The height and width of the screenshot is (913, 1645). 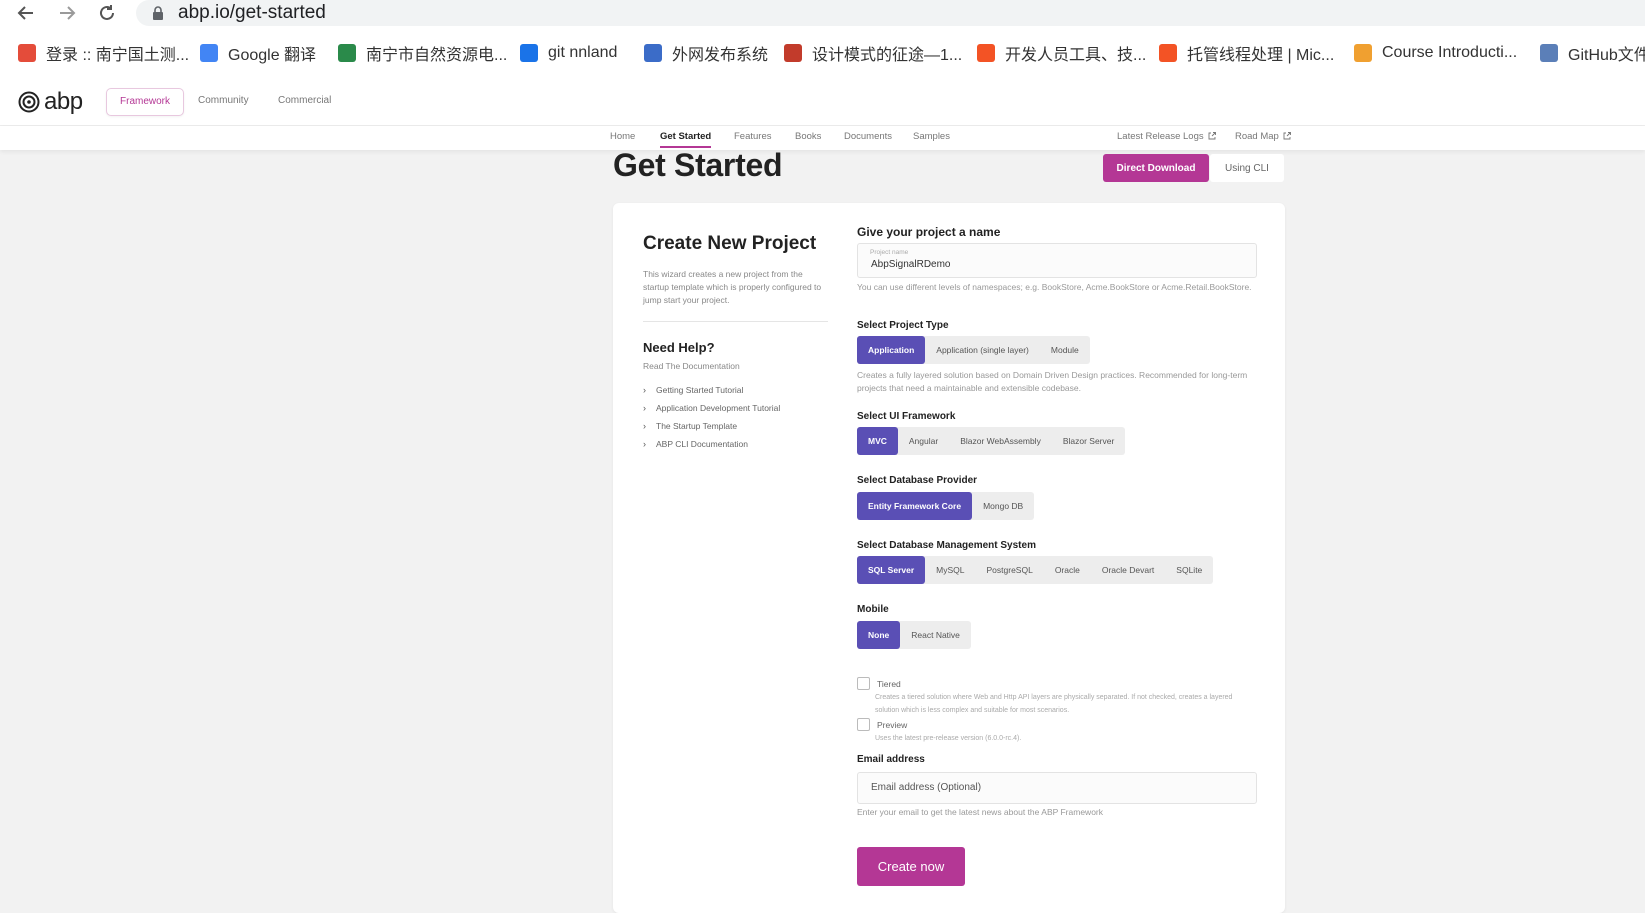 I want to click on option-oracle: Oracle, so click(x=1067, y=570).